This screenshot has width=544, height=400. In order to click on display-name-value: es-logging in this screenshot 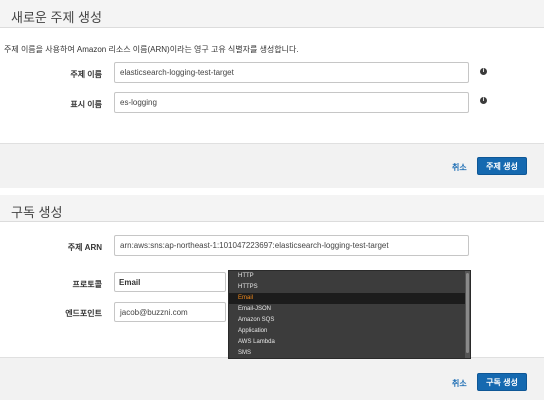, I will do `click(138, 102)`.